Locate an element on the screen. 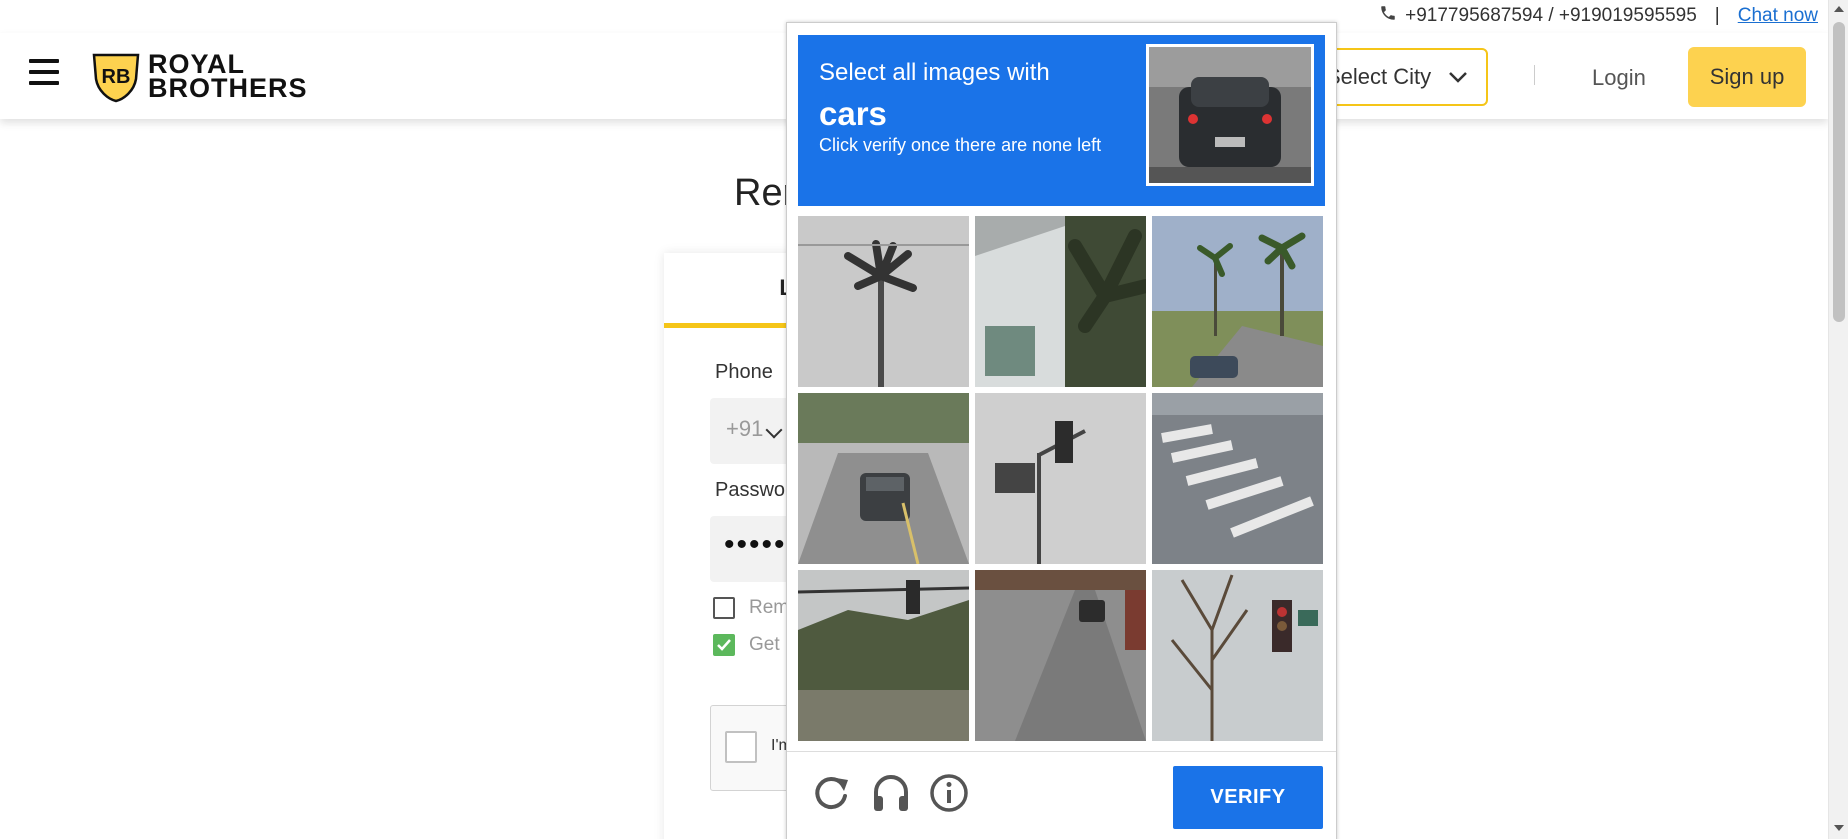  svg-text: RB is located at coordinates (116, 77).